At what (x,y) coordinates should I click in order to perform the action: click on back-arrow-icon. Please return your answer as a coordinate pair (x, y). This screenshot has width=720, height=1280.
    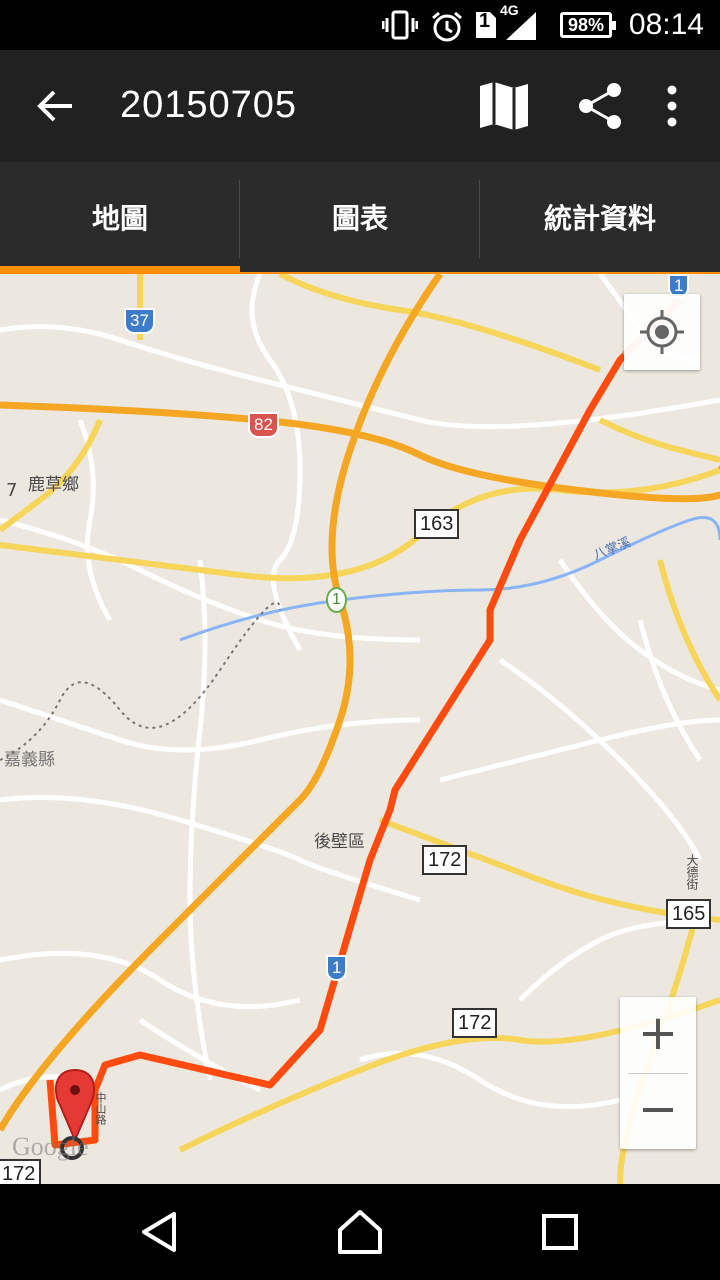
    Looking at the image, I should click on (56, 106).